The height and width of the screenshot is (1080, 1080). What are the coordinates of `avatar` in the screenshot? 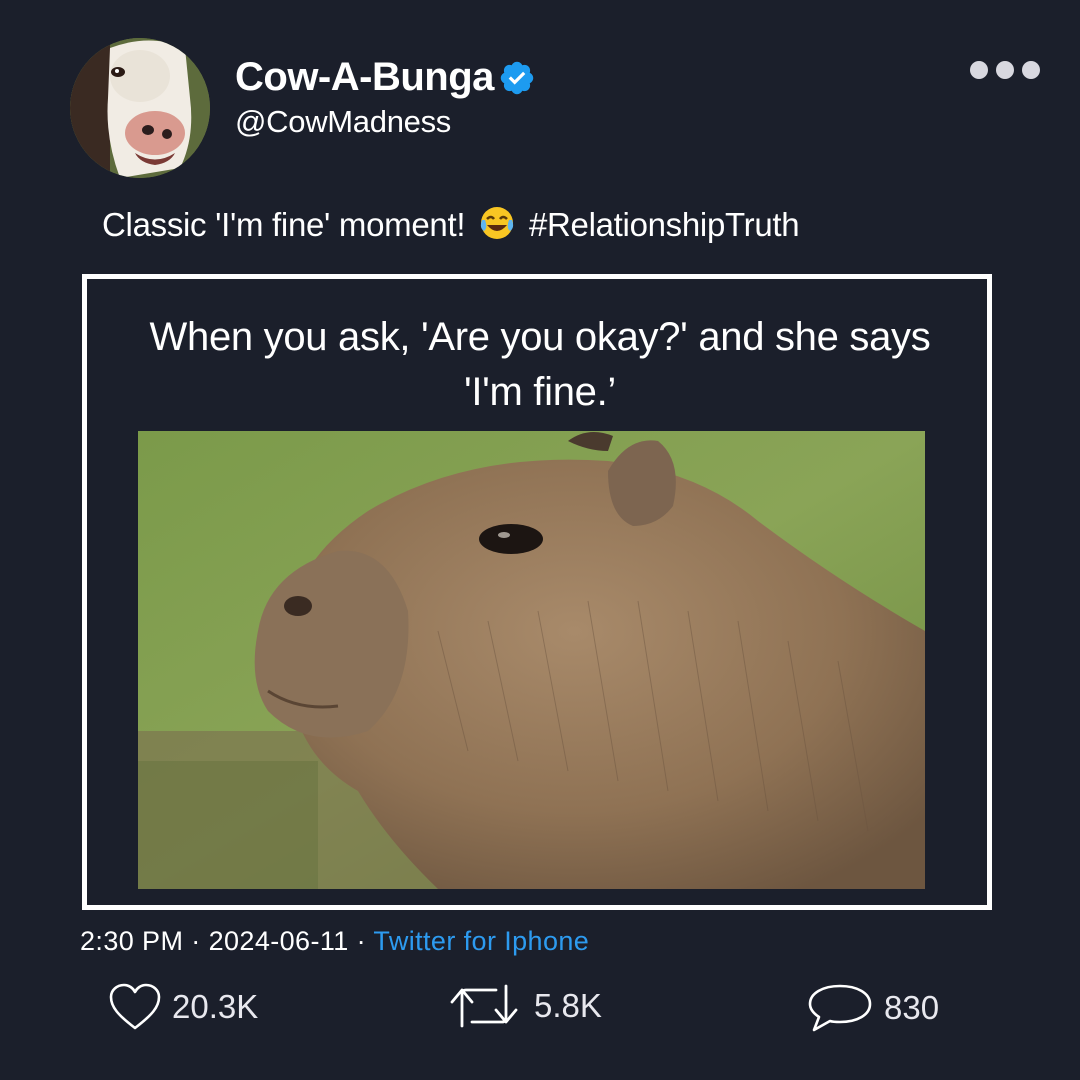 It's located at (140, 108).